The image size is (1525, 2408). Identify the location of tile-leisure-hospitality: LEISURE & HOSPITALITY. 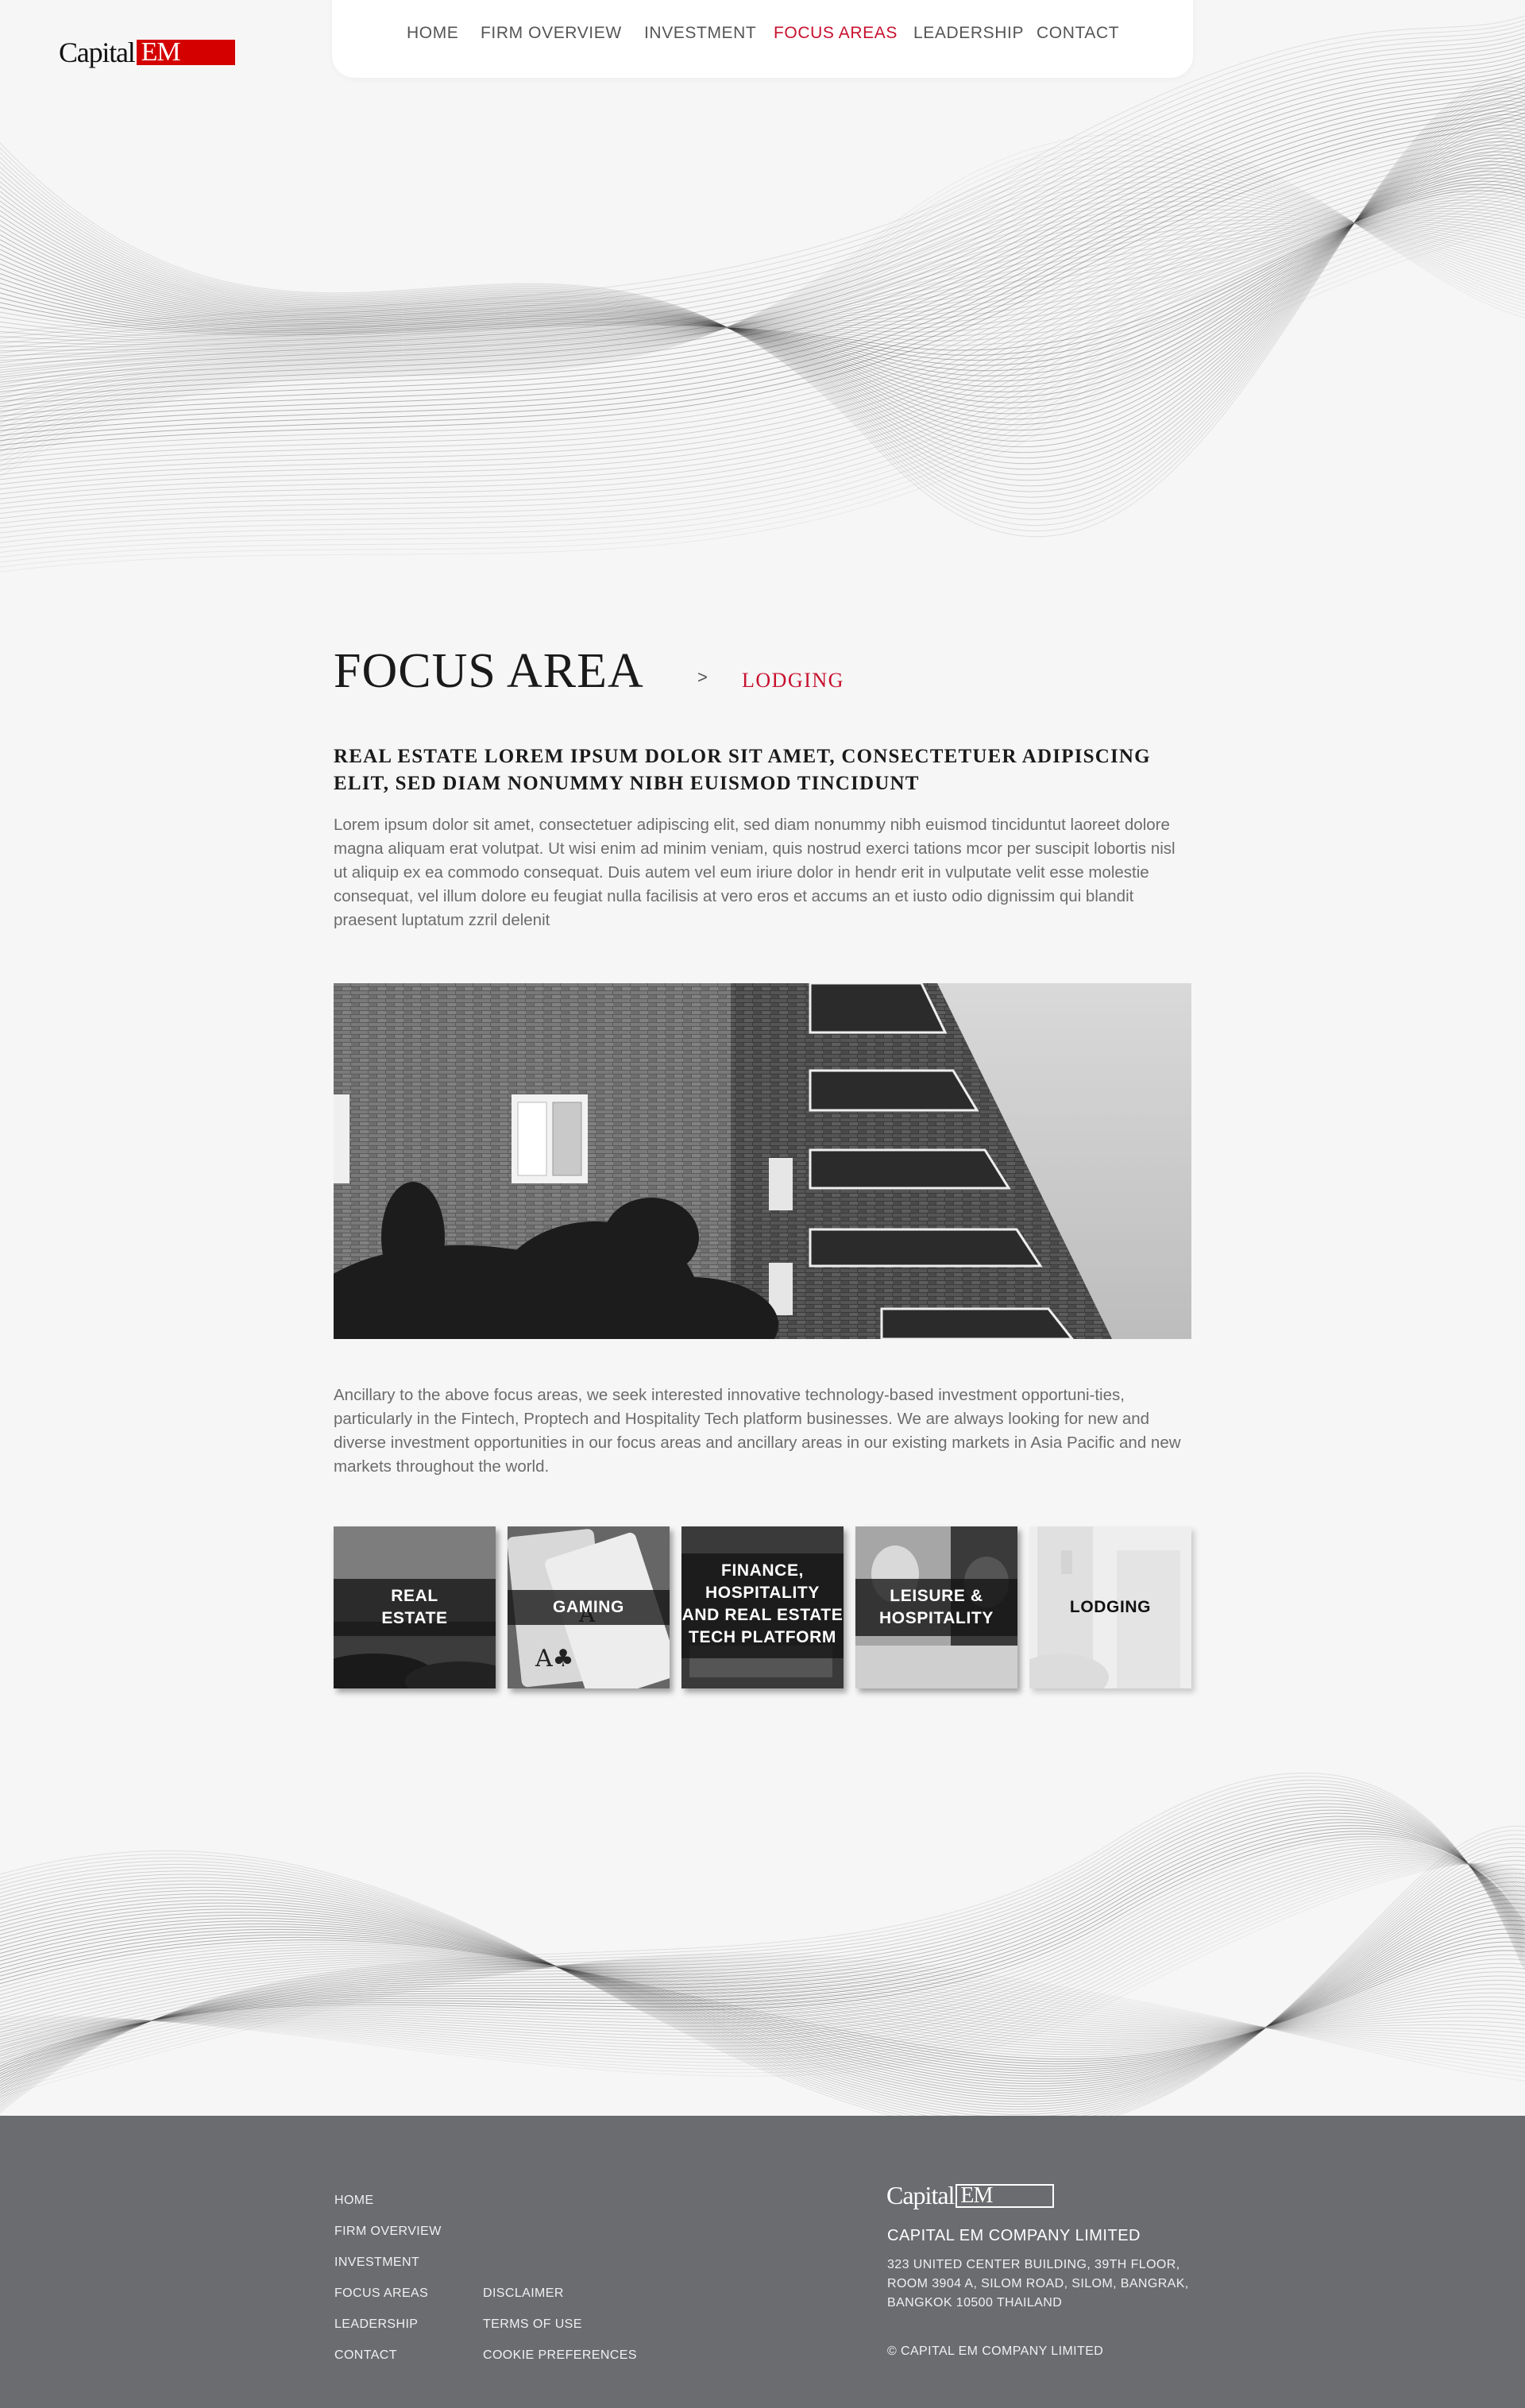
(936, 1607).